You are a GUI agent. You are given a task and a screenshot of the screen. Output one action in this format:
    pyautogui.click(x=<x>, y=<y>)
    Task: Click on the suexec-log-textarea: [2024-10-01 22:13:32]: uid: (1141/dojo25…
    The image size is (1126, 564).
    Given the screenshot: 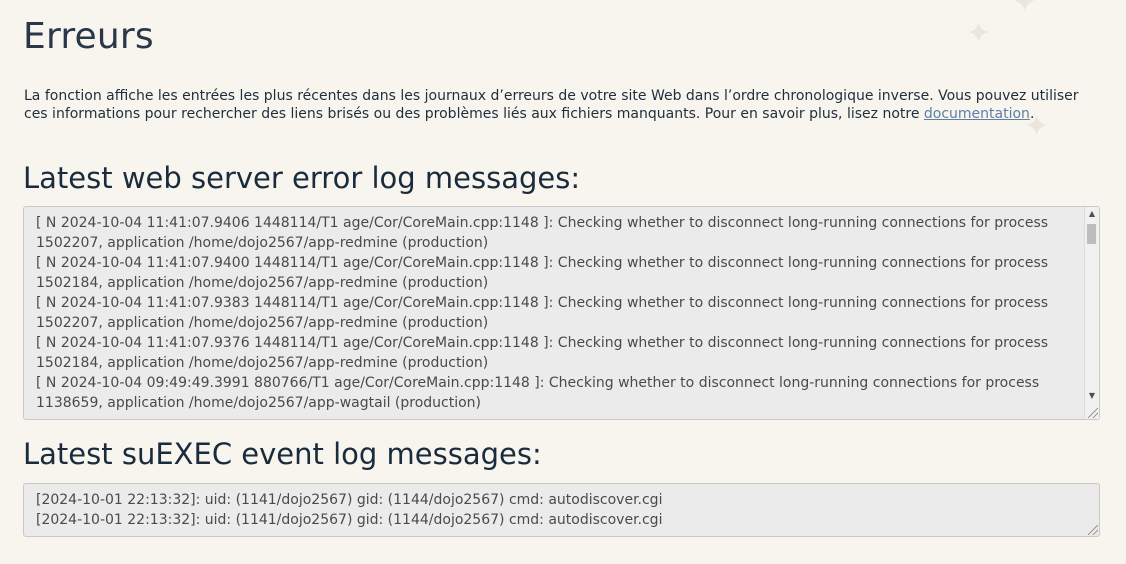 What is the action you would take?
    pyautogui.click(x=561, y=510)
    